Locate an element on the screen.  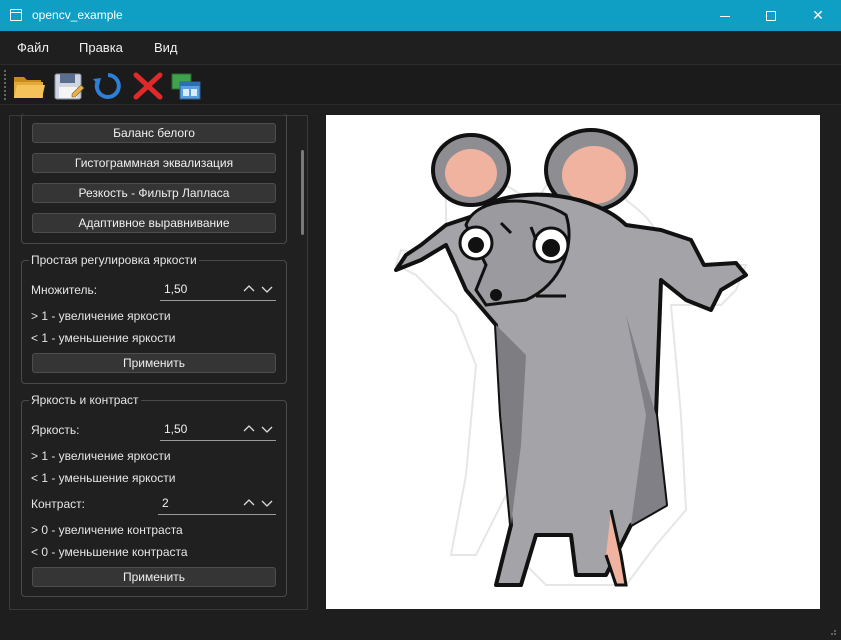
folder-open-icon is located at coordinates (29, 87).